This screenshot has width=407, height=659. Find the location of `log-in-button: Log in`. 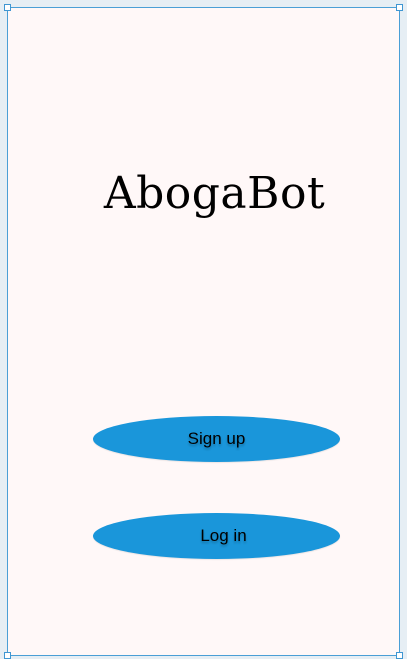

log-in-button: Log in is located at coordinates (216, 536).